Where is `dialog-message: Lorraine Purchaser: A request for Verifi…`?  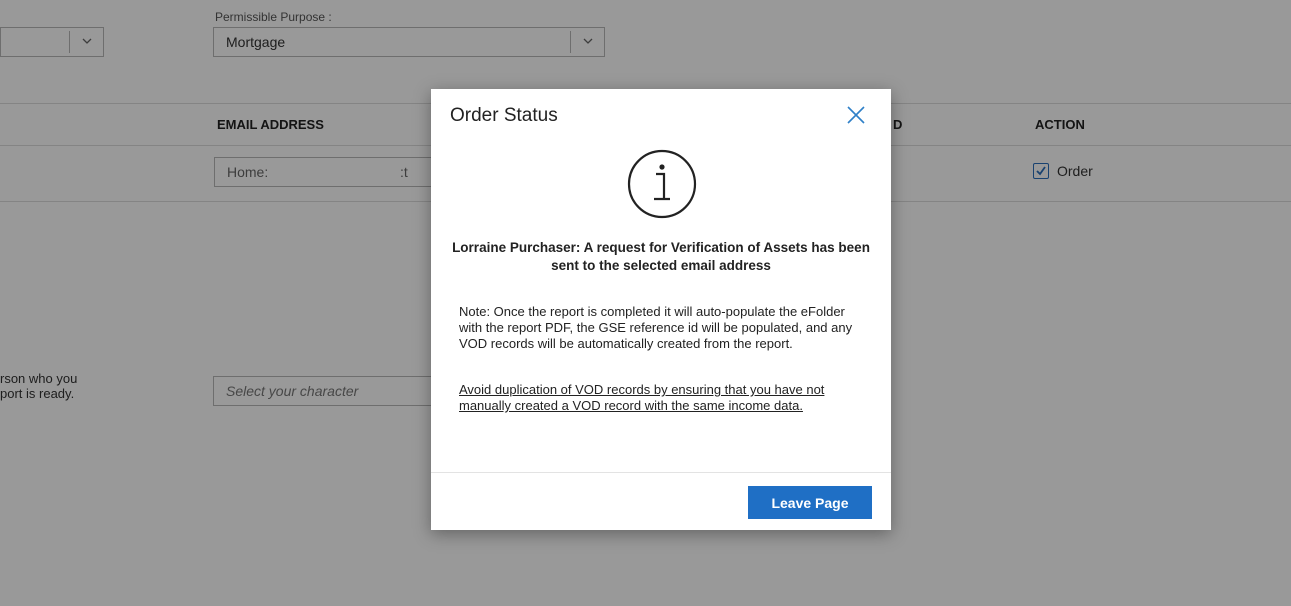
dialog-message: Lorraine Purchaser: A request for Verifi… is located at coordinates (661, 256).